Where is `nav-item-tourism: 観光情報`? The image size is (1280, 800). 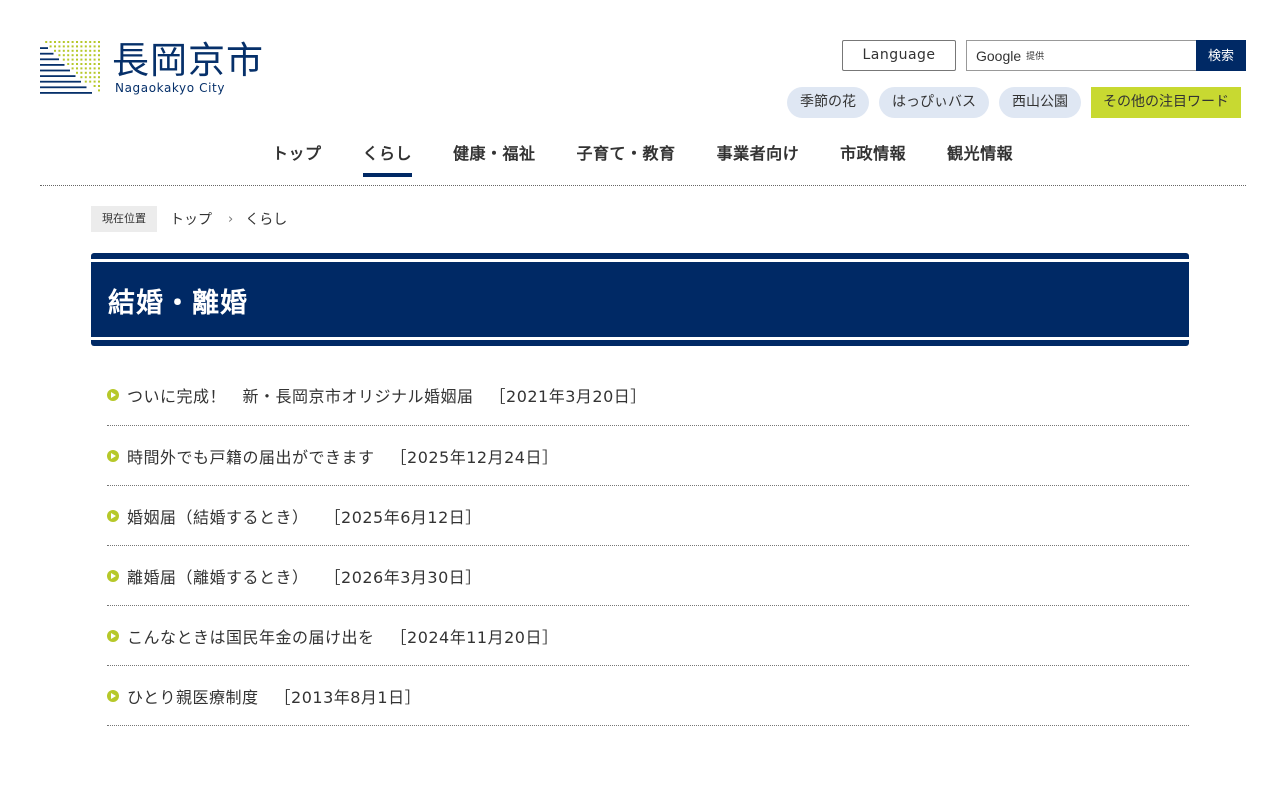
nav-item-tourism: 観光情報 is located at coordinates (980, 158).